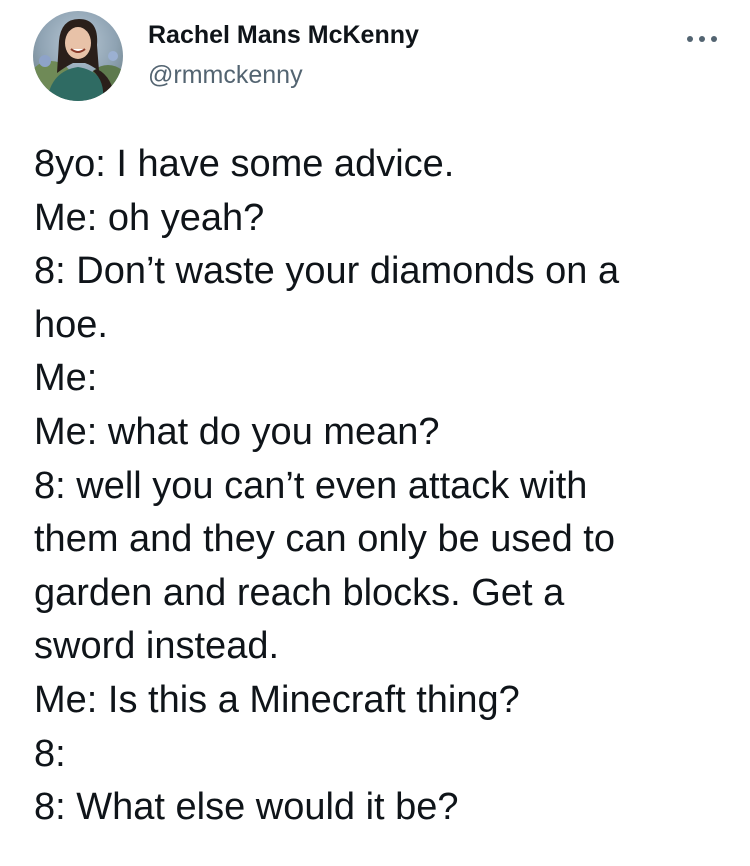  Describe the element at coordinates (244, 164) in the screenshot. I see `tweet-line: 8yo: I have some advice.` at that location.